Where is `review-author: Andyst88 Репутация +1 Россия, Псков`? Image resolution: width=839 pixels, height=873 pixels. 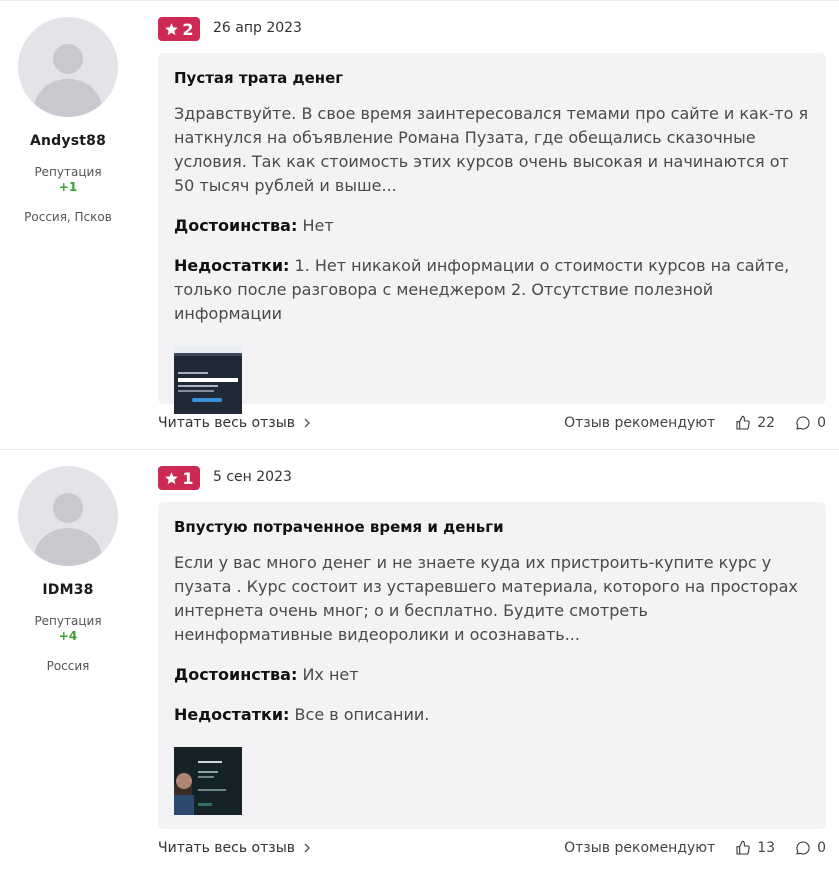 review-author: Andyst88 Репутация +1 Россия, Псков is located at coordinates (68, 120).